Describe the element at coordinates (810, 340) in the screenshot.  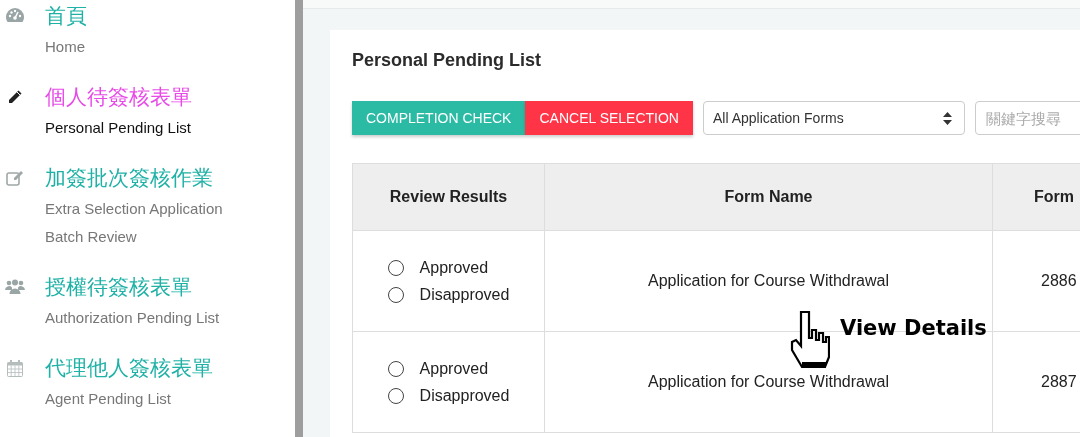
I see `hand-cursor-icon` at that location.